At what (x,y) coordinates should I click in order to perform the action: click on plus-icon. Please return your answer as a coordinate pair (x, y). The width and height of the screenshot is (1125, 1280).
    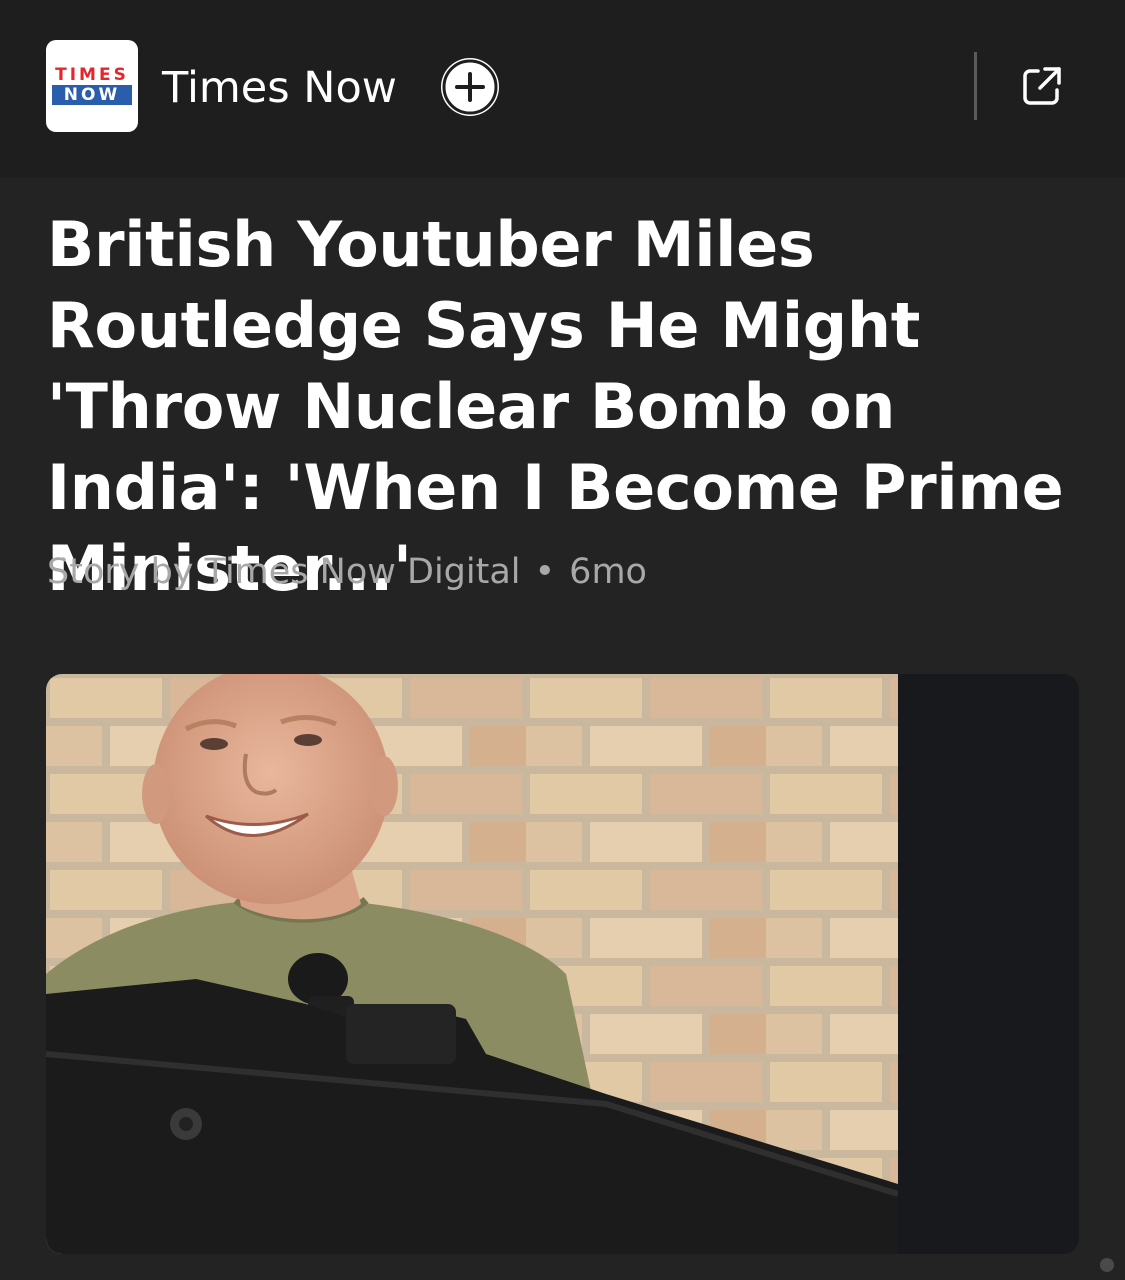
    Looking at the image, I should click on (470, 87).